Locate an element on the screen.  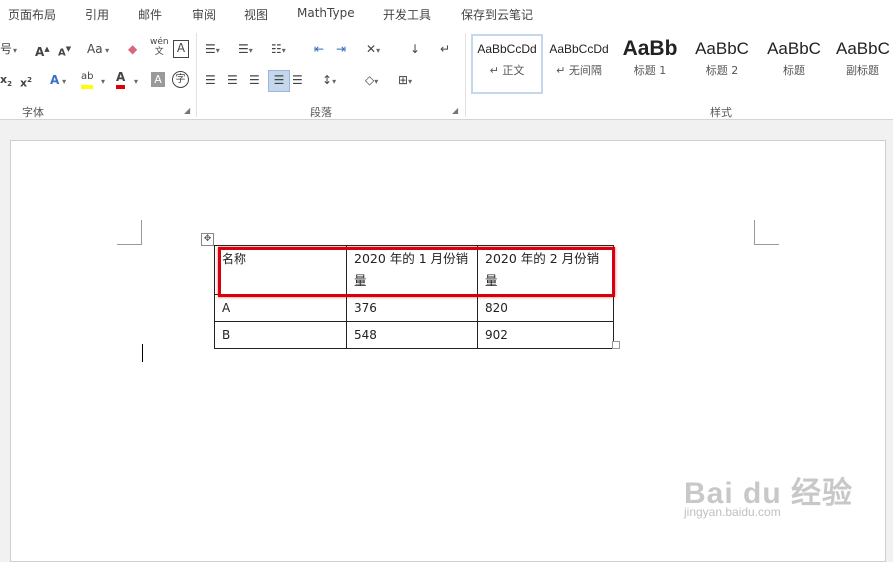
table-cell: 820 is located at coordinates (545, 308).